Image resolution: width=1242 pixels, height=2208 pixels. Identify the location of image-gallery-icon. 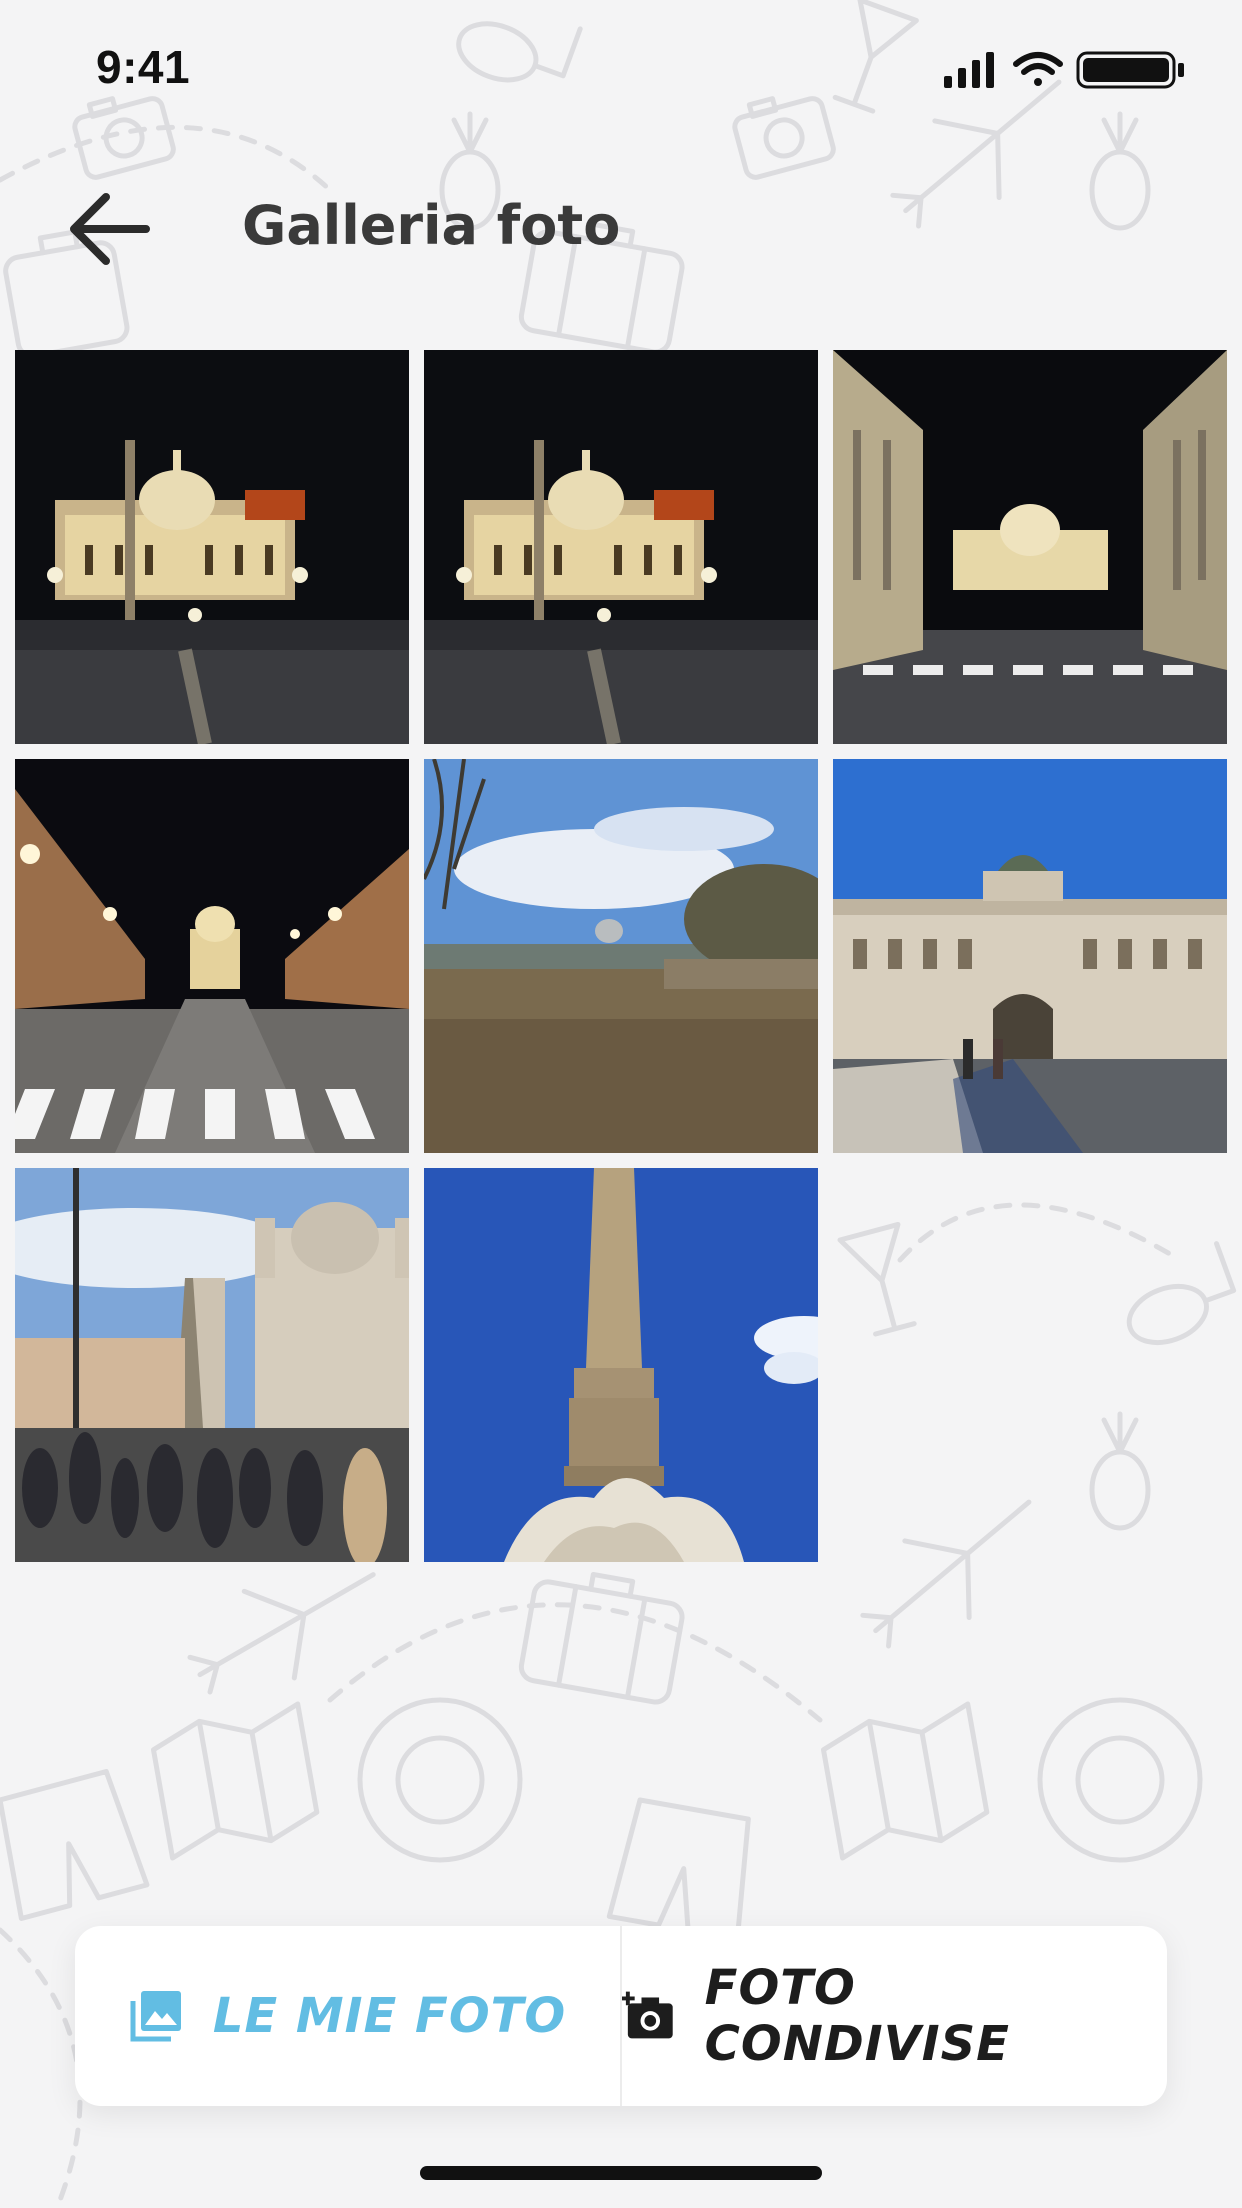
(155, 2016).